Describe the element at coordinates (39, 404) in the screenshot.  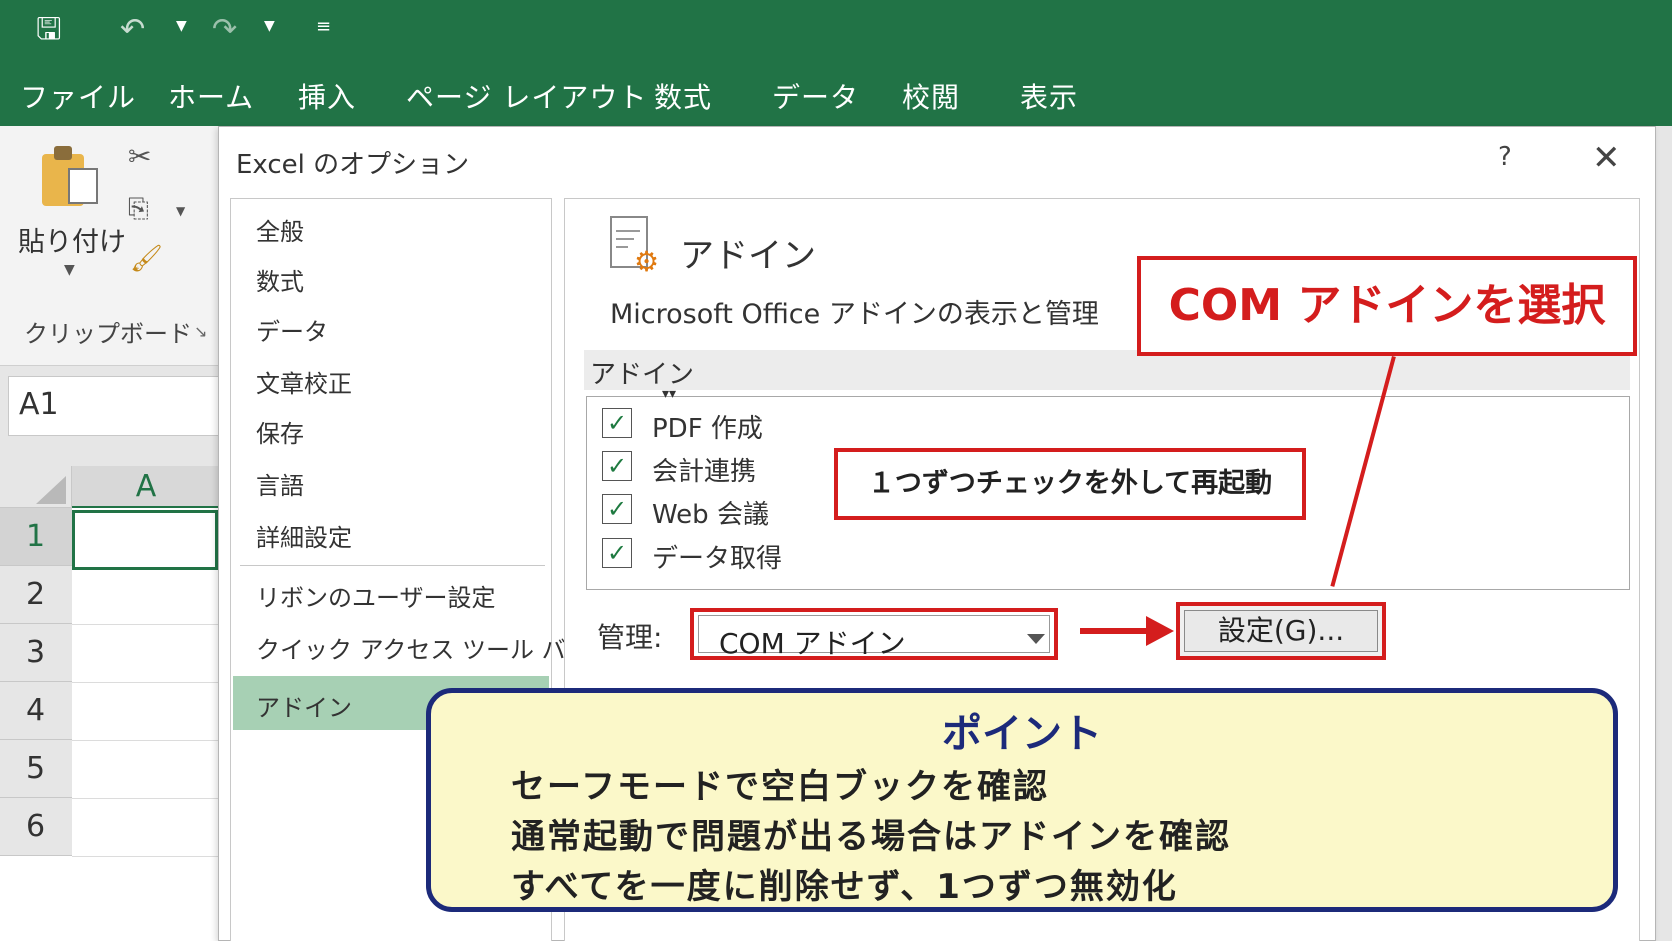
I see `name-box-value: A1` at that location.